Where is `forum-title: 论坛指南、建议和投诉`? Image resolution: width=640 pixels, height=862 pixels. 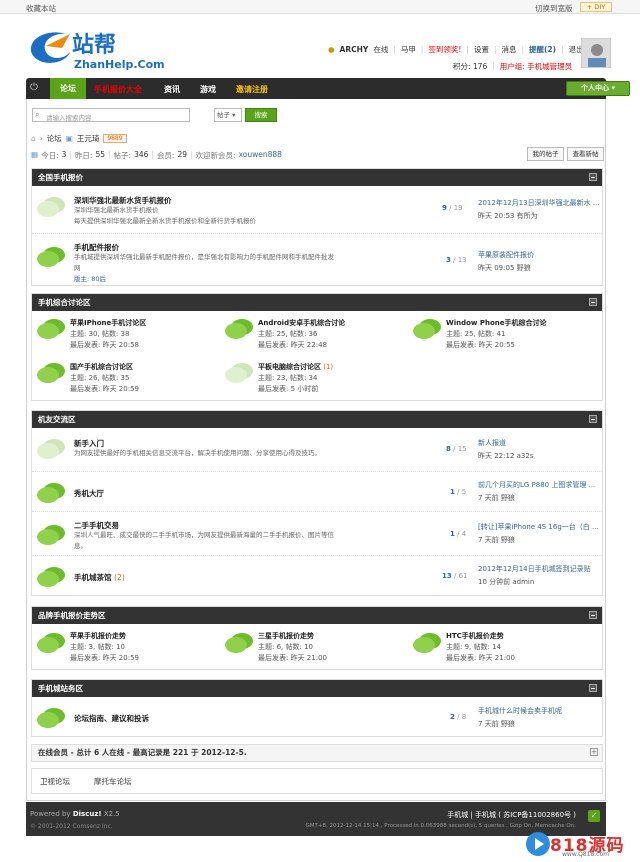
forum-title: 论坛指南、建议和投诉 is located at coordinates (111, 718).